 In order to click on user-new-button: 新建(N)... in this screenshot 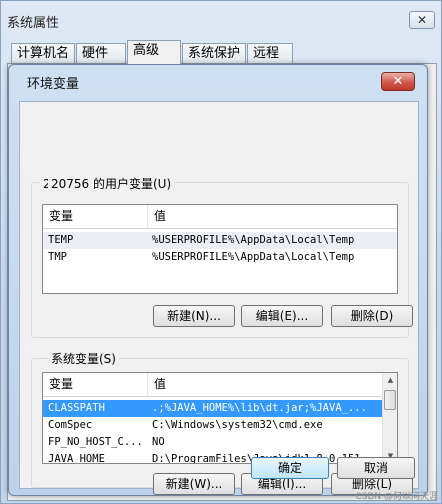, I will do `click(194, 316)`.